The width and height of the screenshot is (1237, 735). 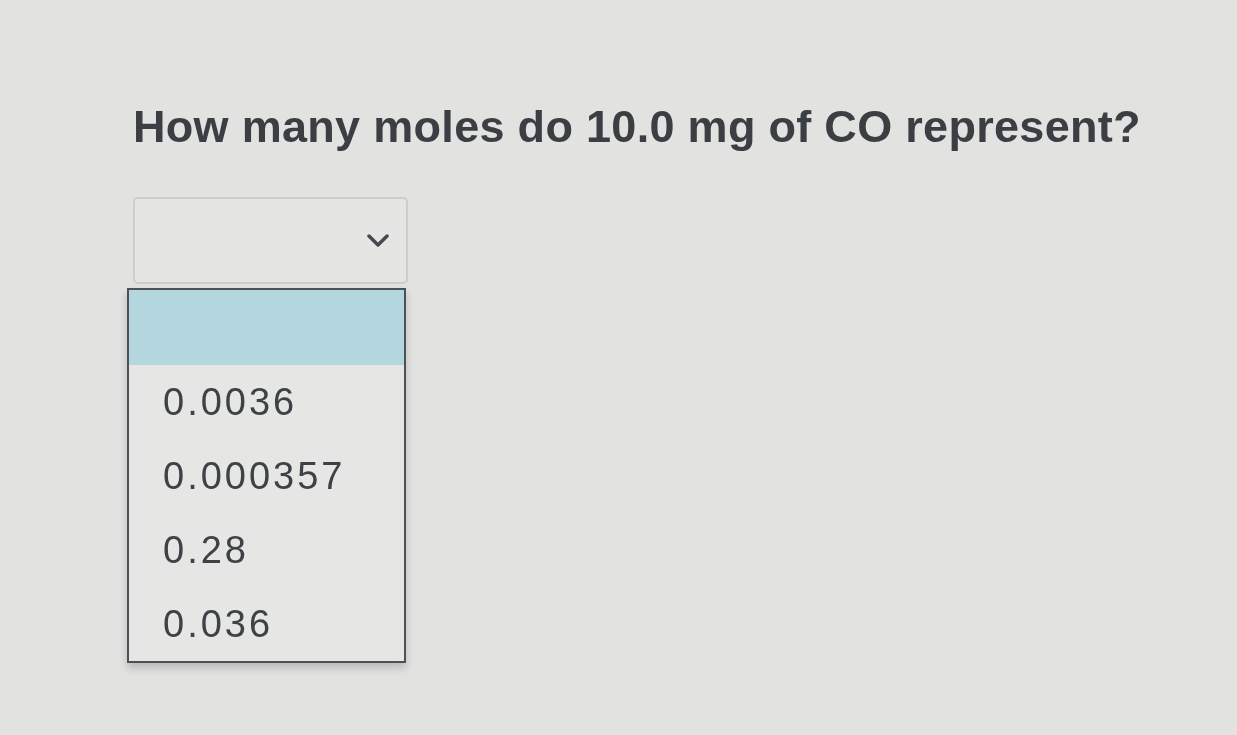 I want to click on dropdown-option: 0.036, so click(x=266, y=624).